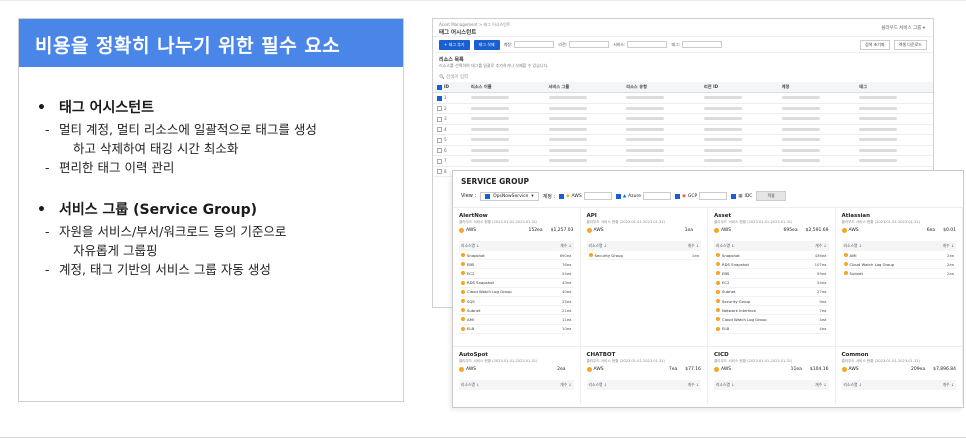 The width and height of the screenshot is (966, 438). What do you see at coordinates (439, 87) in the screenshot?
I see `select-all-checkbox` at bounding box center [439, 87].